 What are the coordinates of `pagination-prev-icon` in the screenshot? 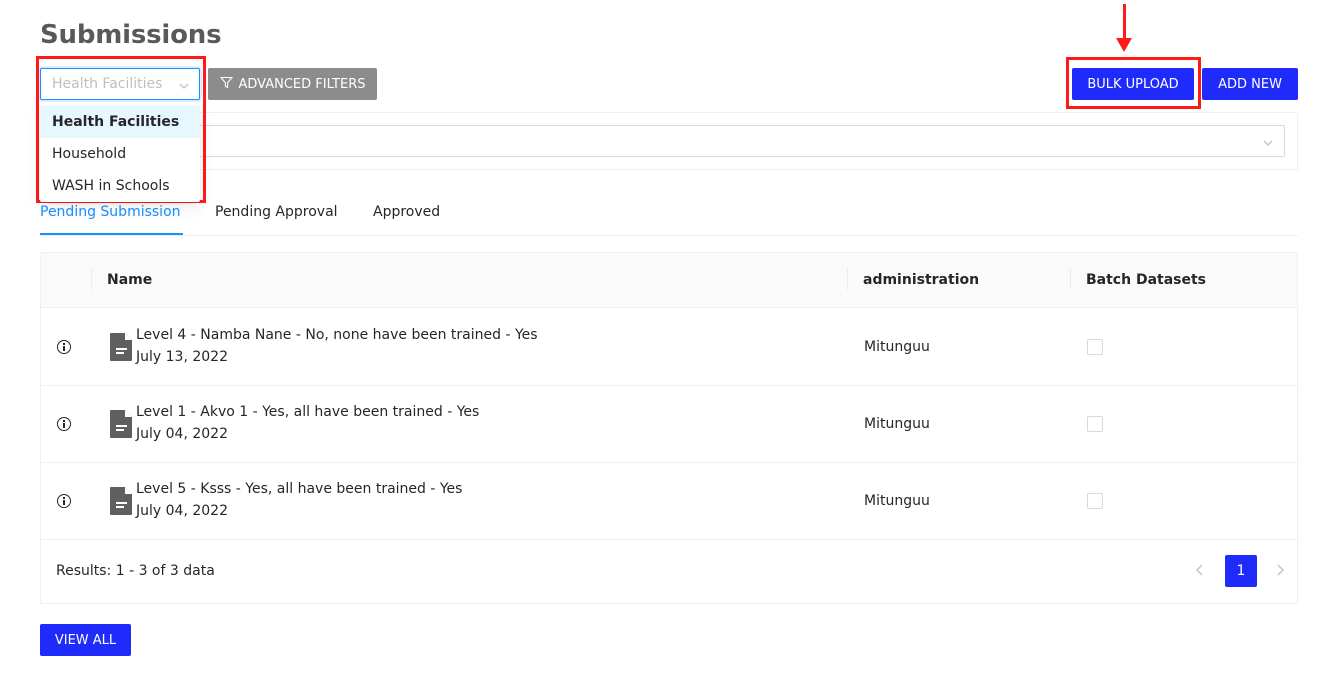 It's located at (1200, 572).